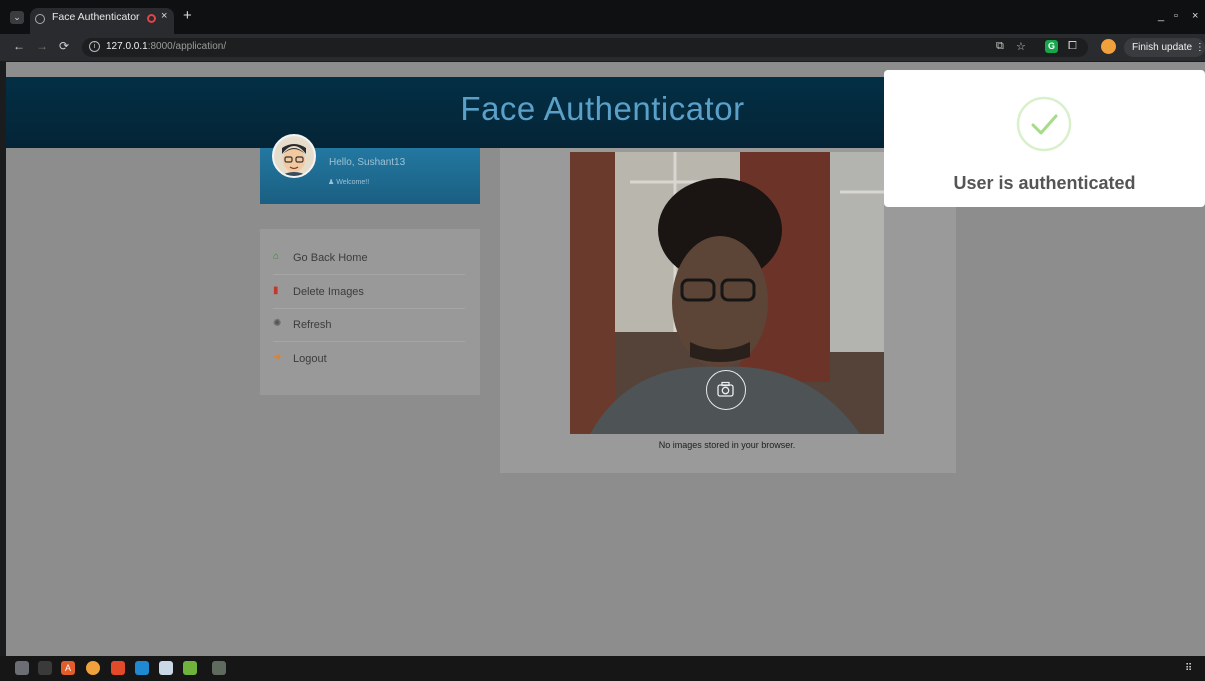  I want to click on vscode-icon, so click(142, 668).